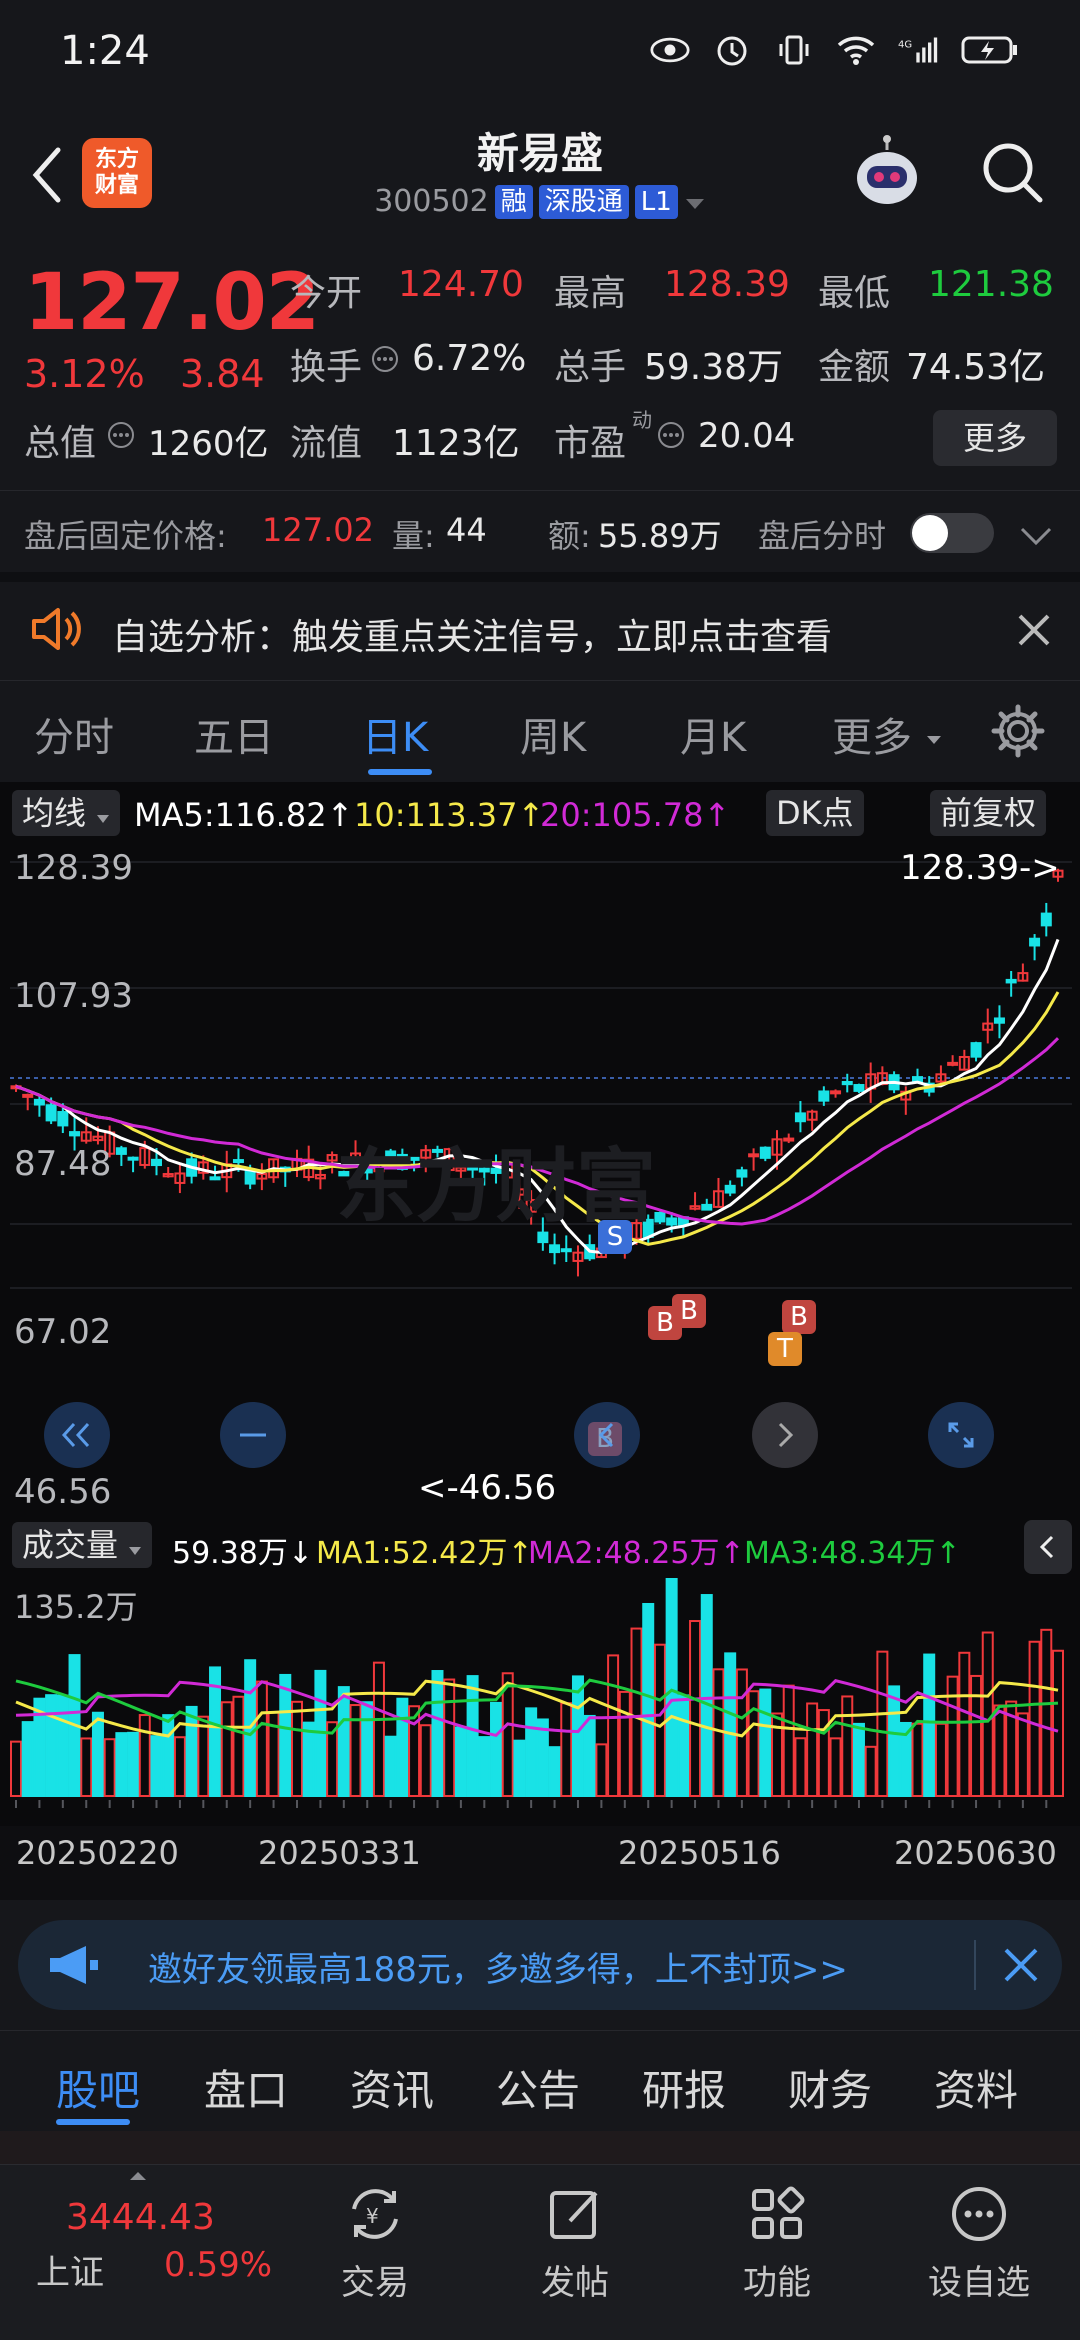  I want to click on index-change: 0.59%, so click(218, 2265).